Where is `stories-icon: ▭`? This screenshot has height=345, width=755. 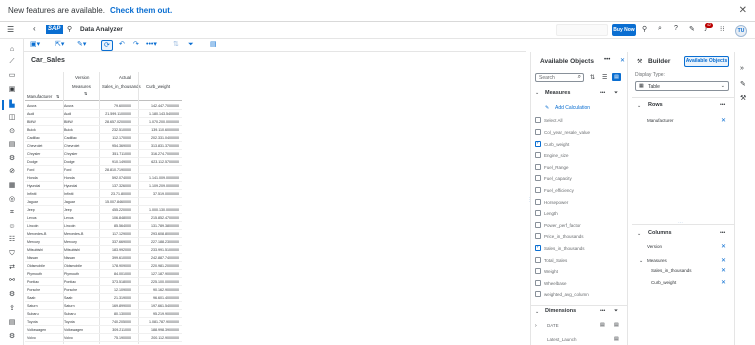 stories-icon: ▭ is located at coordinates (12, 76).